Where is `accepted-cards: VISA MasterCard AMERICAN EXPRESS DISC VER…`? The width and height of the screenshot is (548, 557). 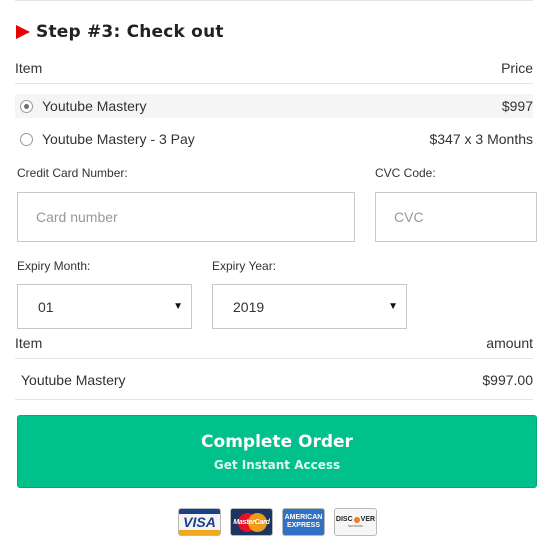 accepted-cards: VISA MasterCard AMERICAN EXPRESS DISC VER… is located at coordinates (277, 522).